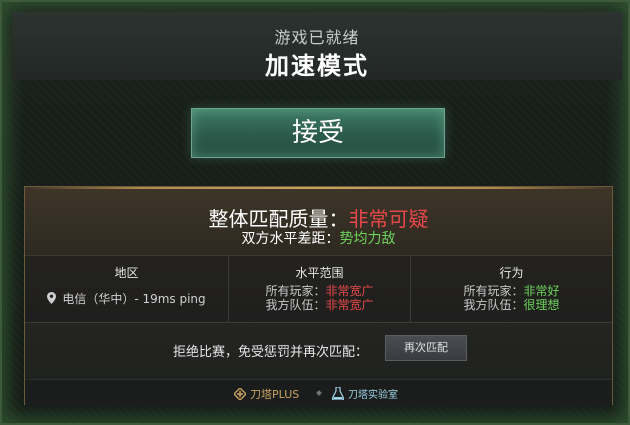  I want to click on behavior-header: 行为, so click(511, 273).